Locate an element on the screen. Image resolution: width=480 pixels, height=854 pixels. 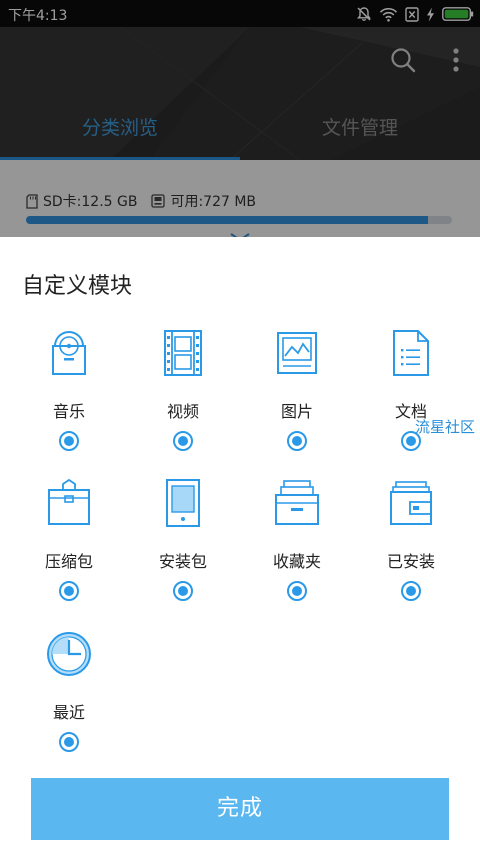
music-icon is located at coordinates (69, 353).